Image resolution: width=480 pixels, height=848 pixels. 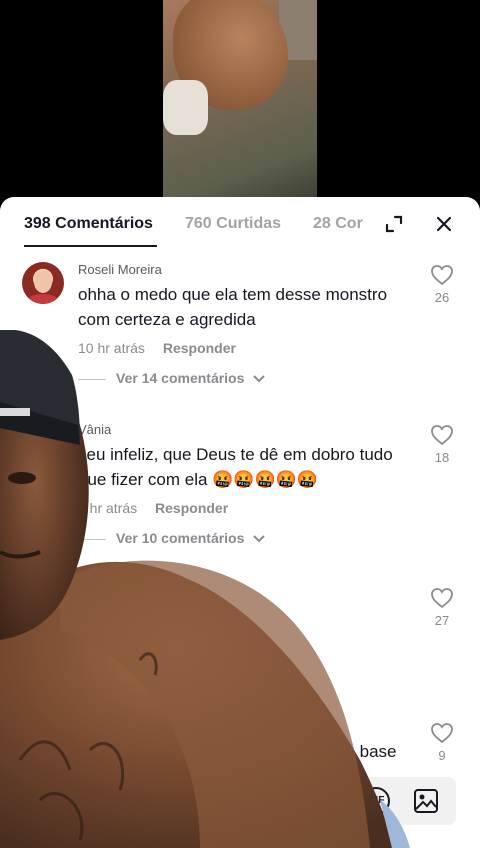 I want to click on sheet-tabs: 398 Comentários 760 Curtidas 28 Cor, so click(x=240, y=223).